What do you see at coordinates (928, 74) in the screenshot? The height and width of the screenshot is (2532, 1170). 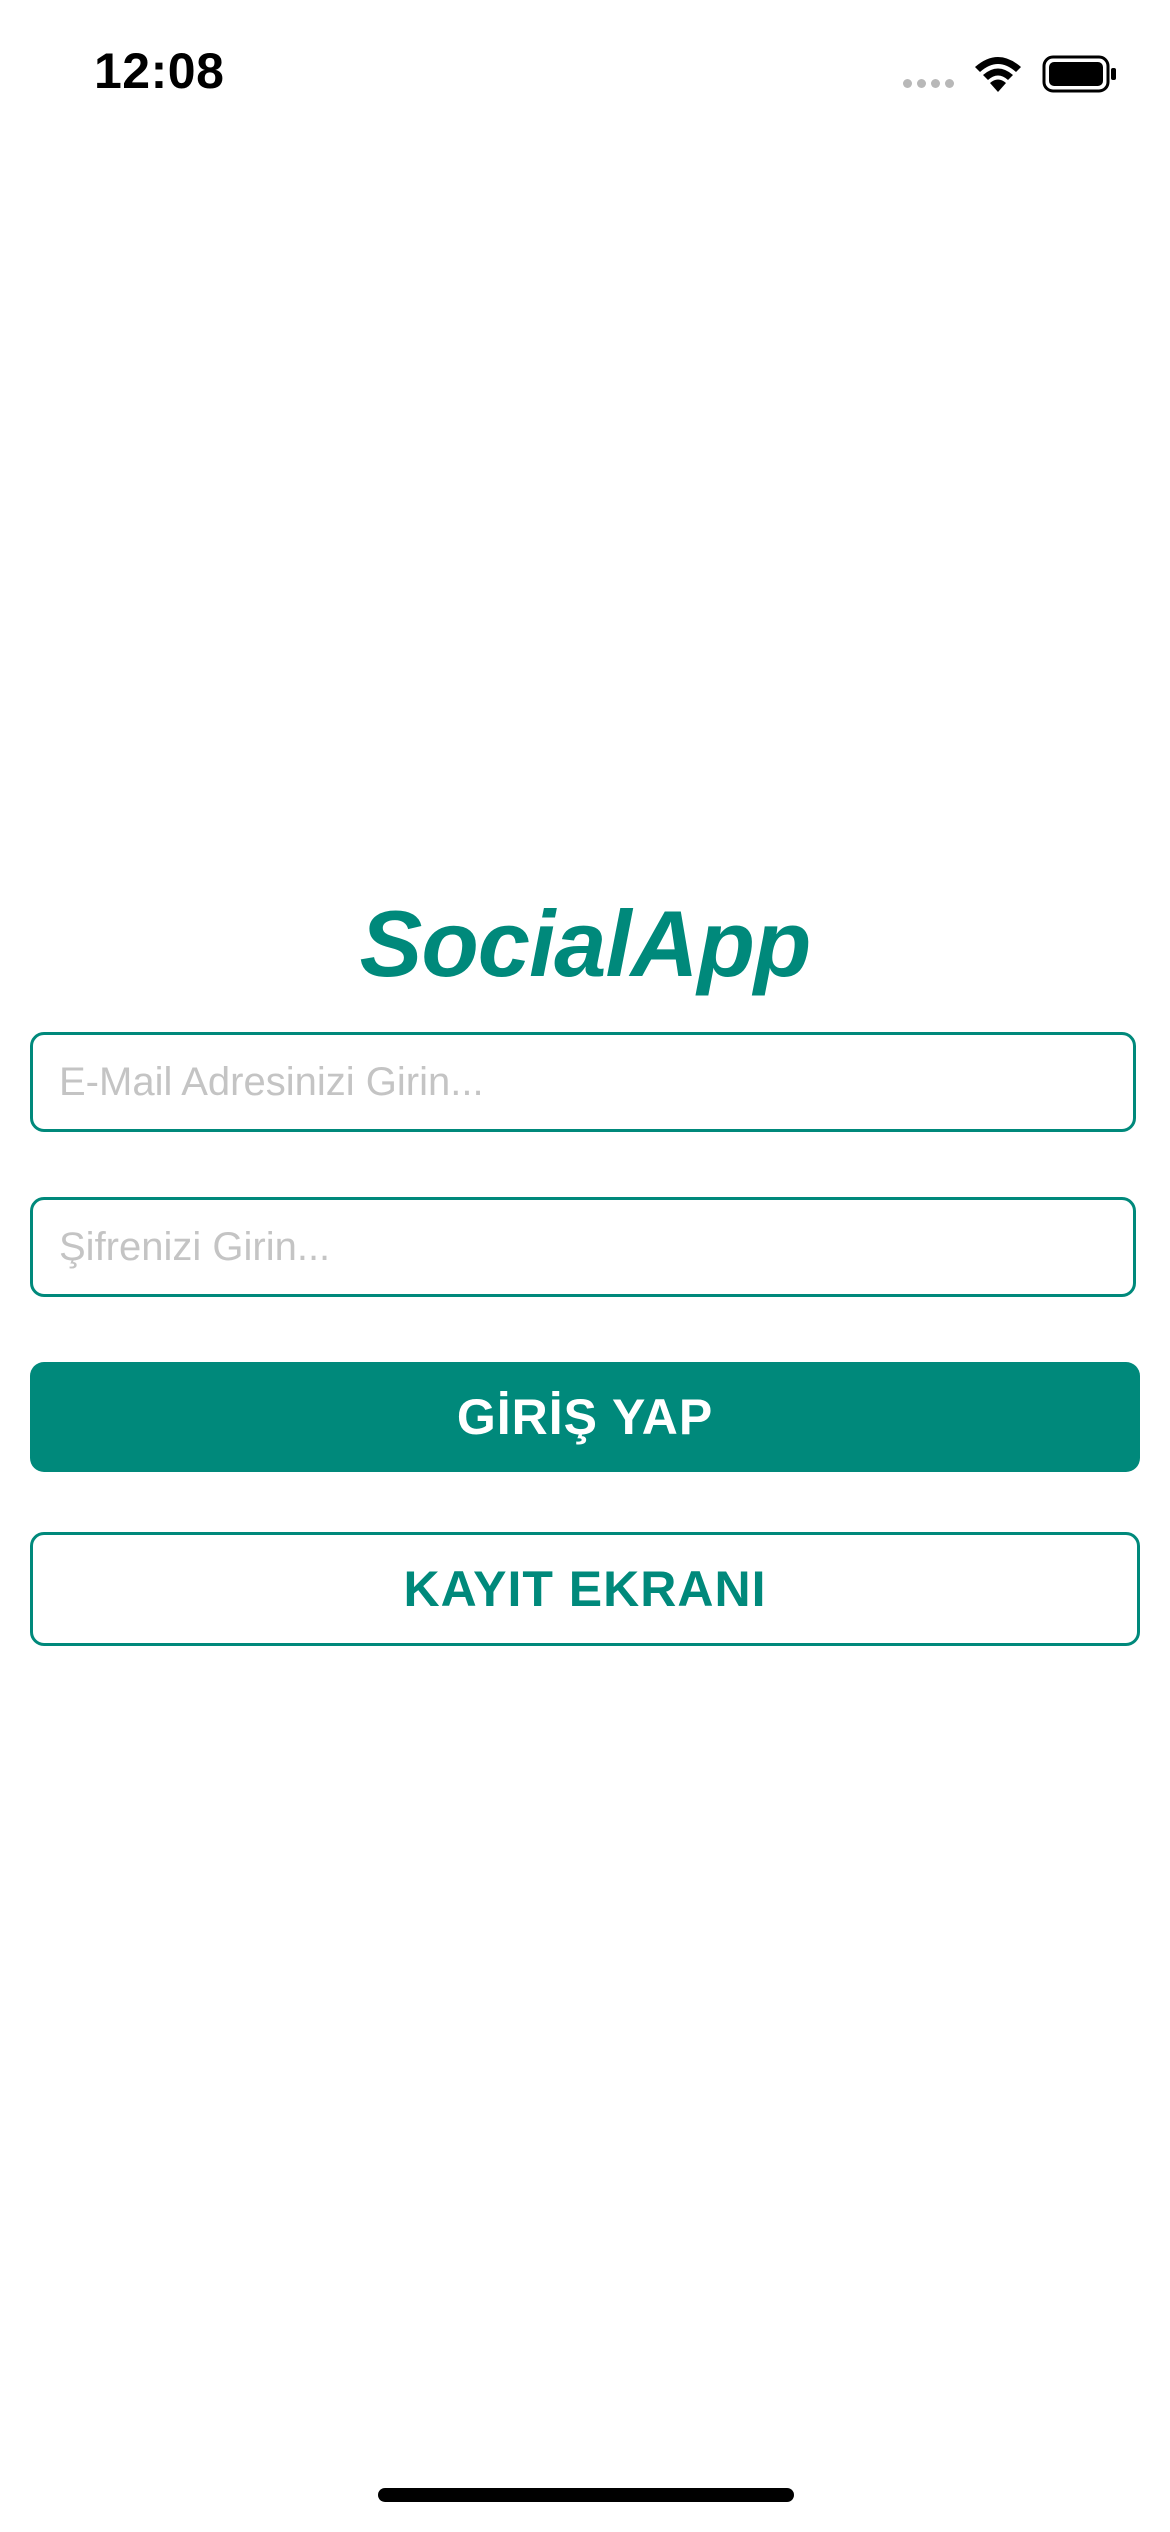 I see `signal-icon` at bounding box center [928, 74].